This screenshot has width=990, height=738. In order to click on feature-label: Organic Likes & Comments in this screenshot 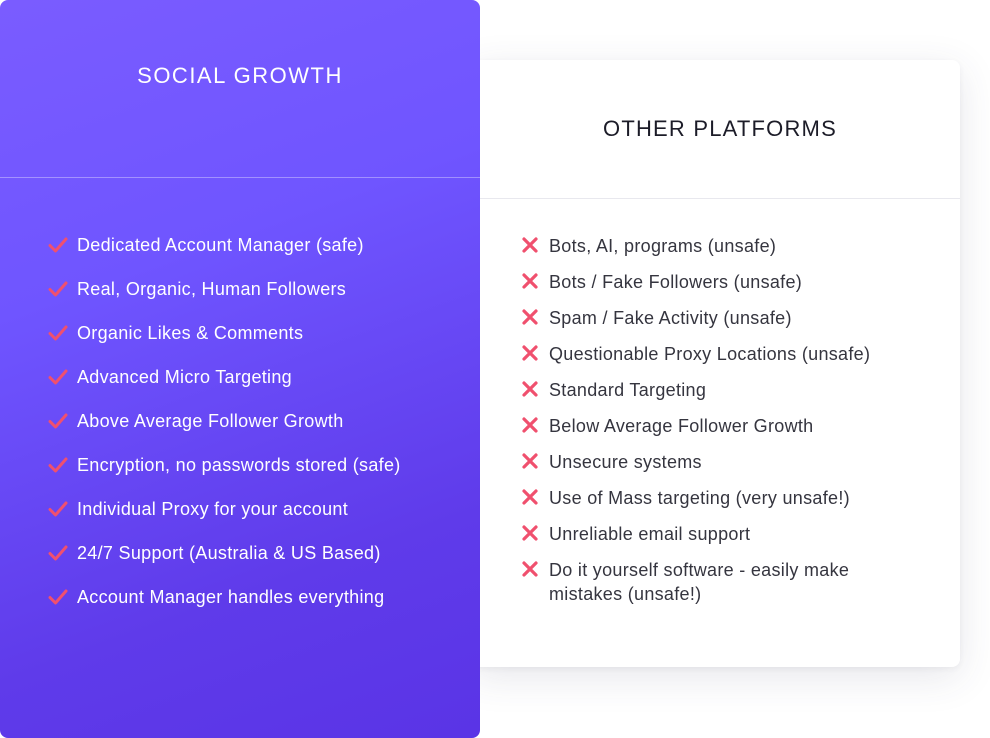, I will do `click(190, 332)`.